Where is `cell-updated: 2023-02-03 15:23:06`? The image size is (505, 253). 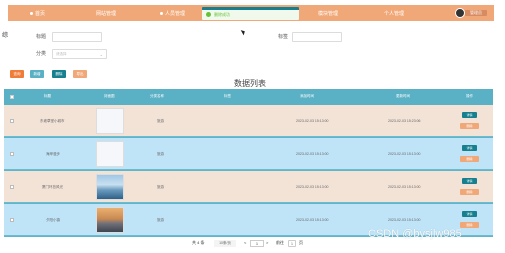
cell-updated: 2023-02-03 15:23:06 is located at coordinates (404, 121).